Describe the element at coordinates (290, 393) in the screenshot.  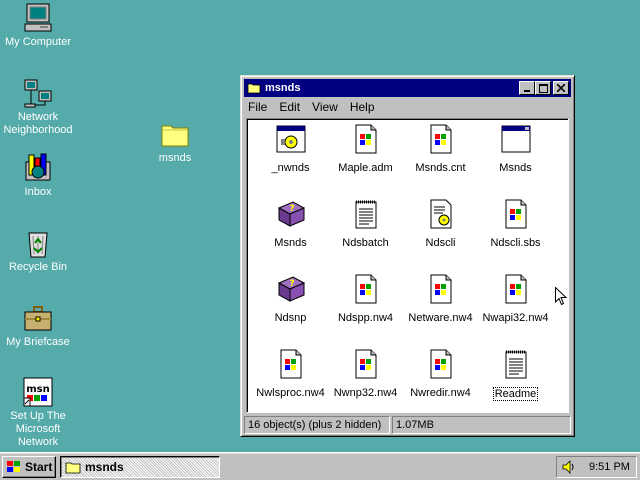
I see `file-label: Nwlsproc.nw4` at that location.